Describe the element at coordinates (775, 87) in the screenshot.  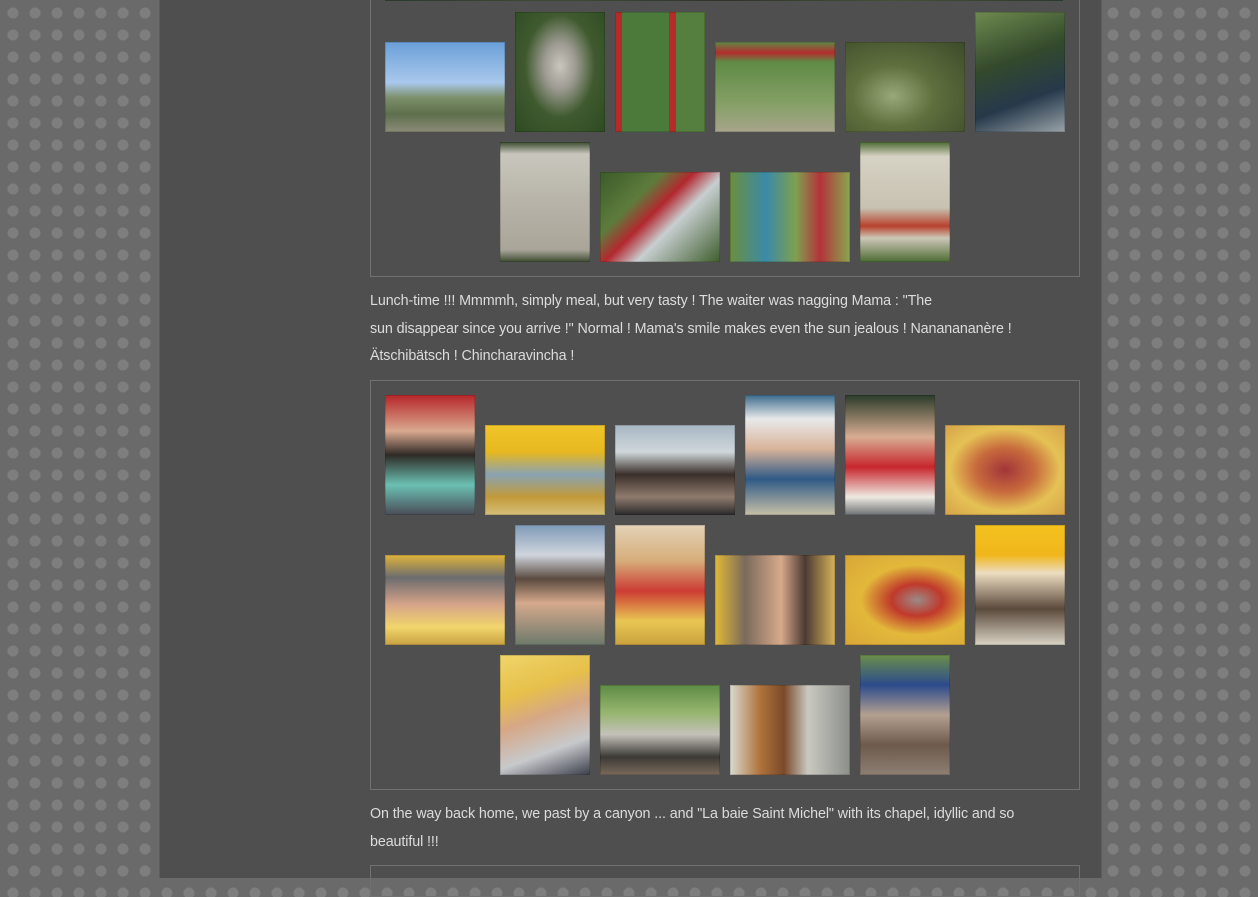
I see `photo-thumbnail-torii-gate` at that location.